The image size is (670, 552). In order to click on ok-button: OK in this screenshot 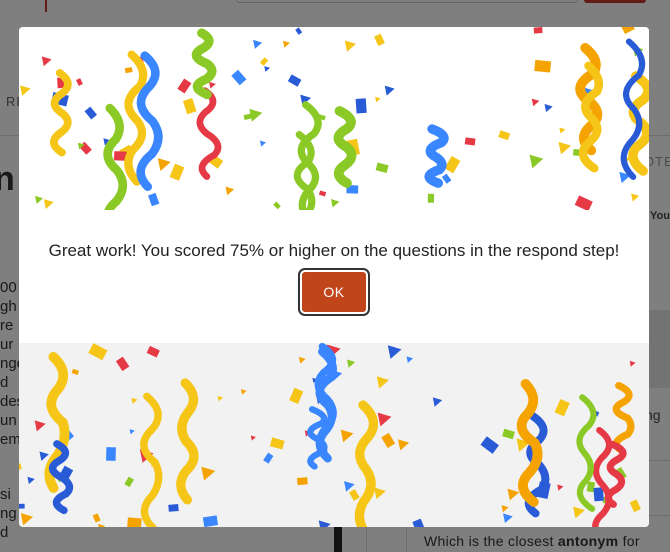, I will do `click(334, 292)`.